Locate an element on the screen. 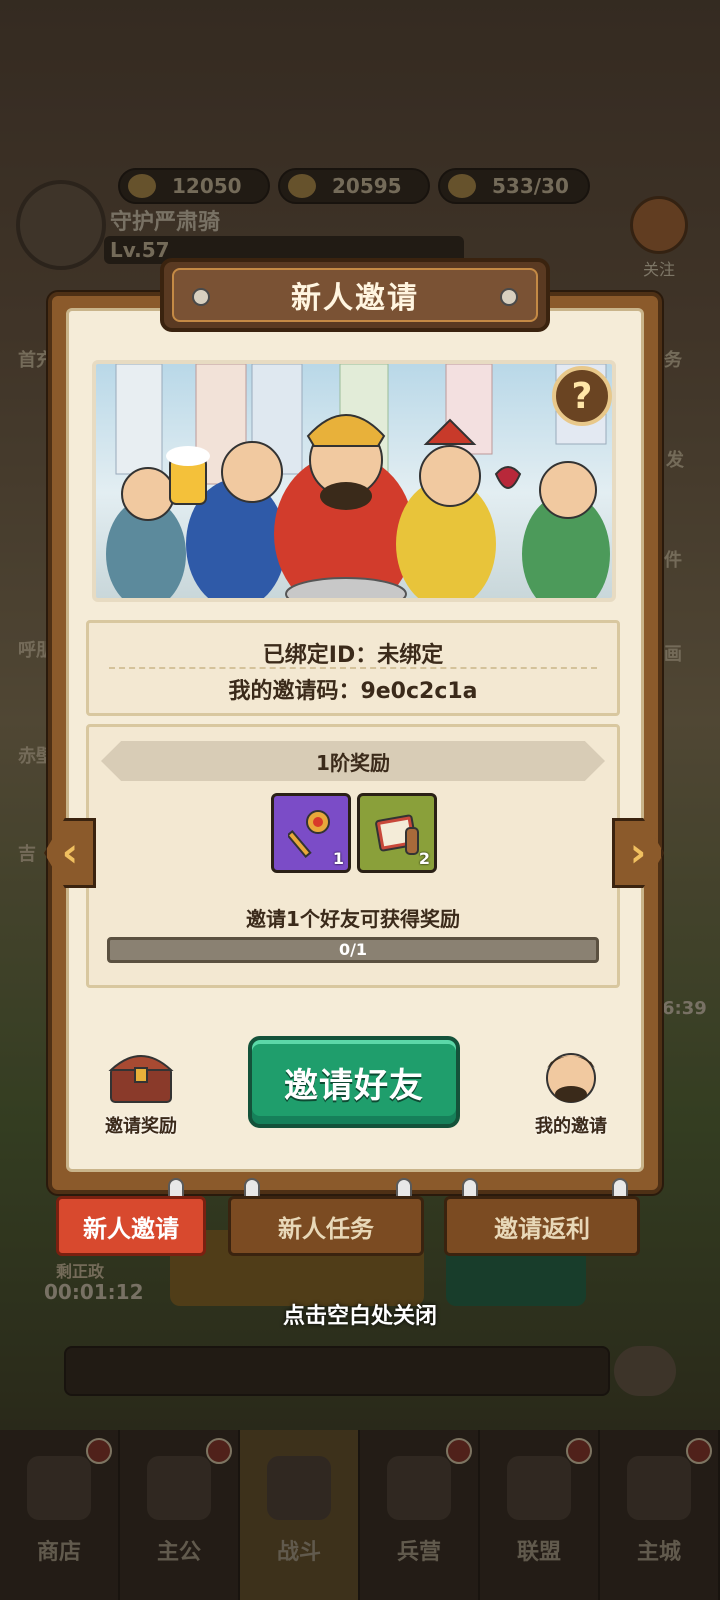  tier-reward-panel: 1阶奖励 1 2 邀请1个好友可获得奖励 0/1 is located at coordinates (353, 856).